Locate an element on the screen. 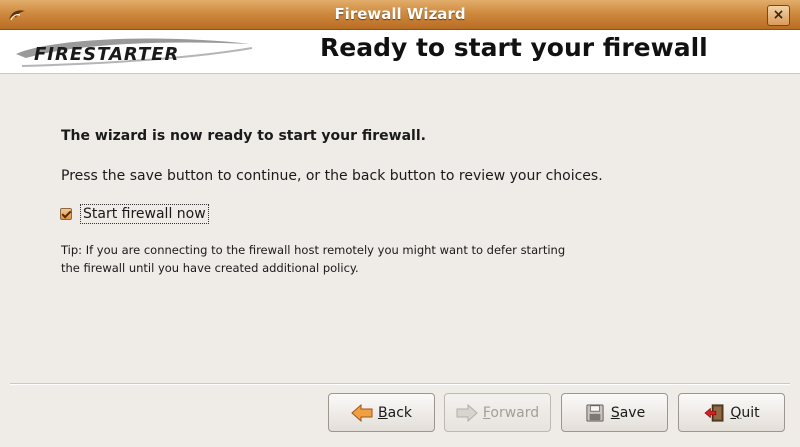 The width and height of the screenshot is (800, 447). firestarter-logo: FIRESTARTER is located at coordinates (134, 52).